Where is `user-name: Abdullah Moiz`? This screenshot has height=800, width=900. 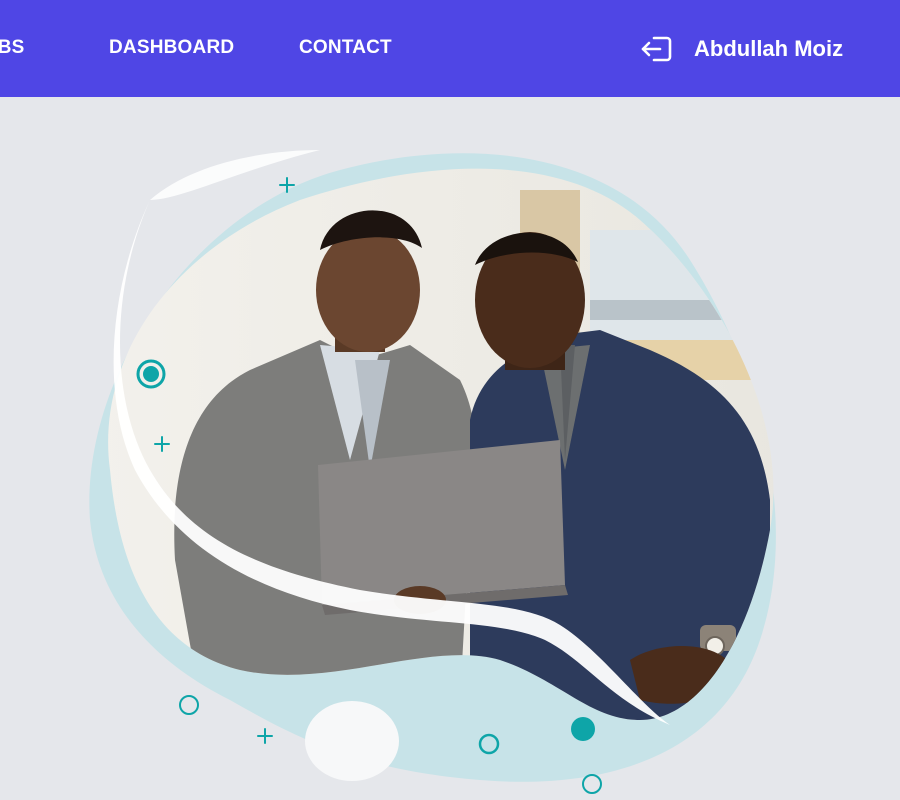
user-name: Abdullah Moiz is located at coordinates (769, 48).